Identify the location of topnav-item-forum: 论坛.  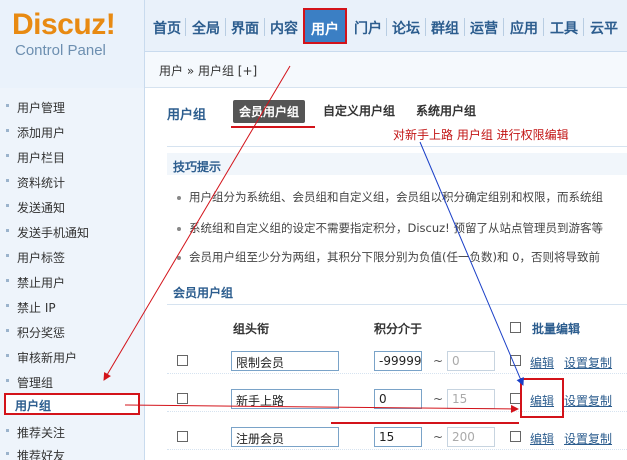
(406, 28).